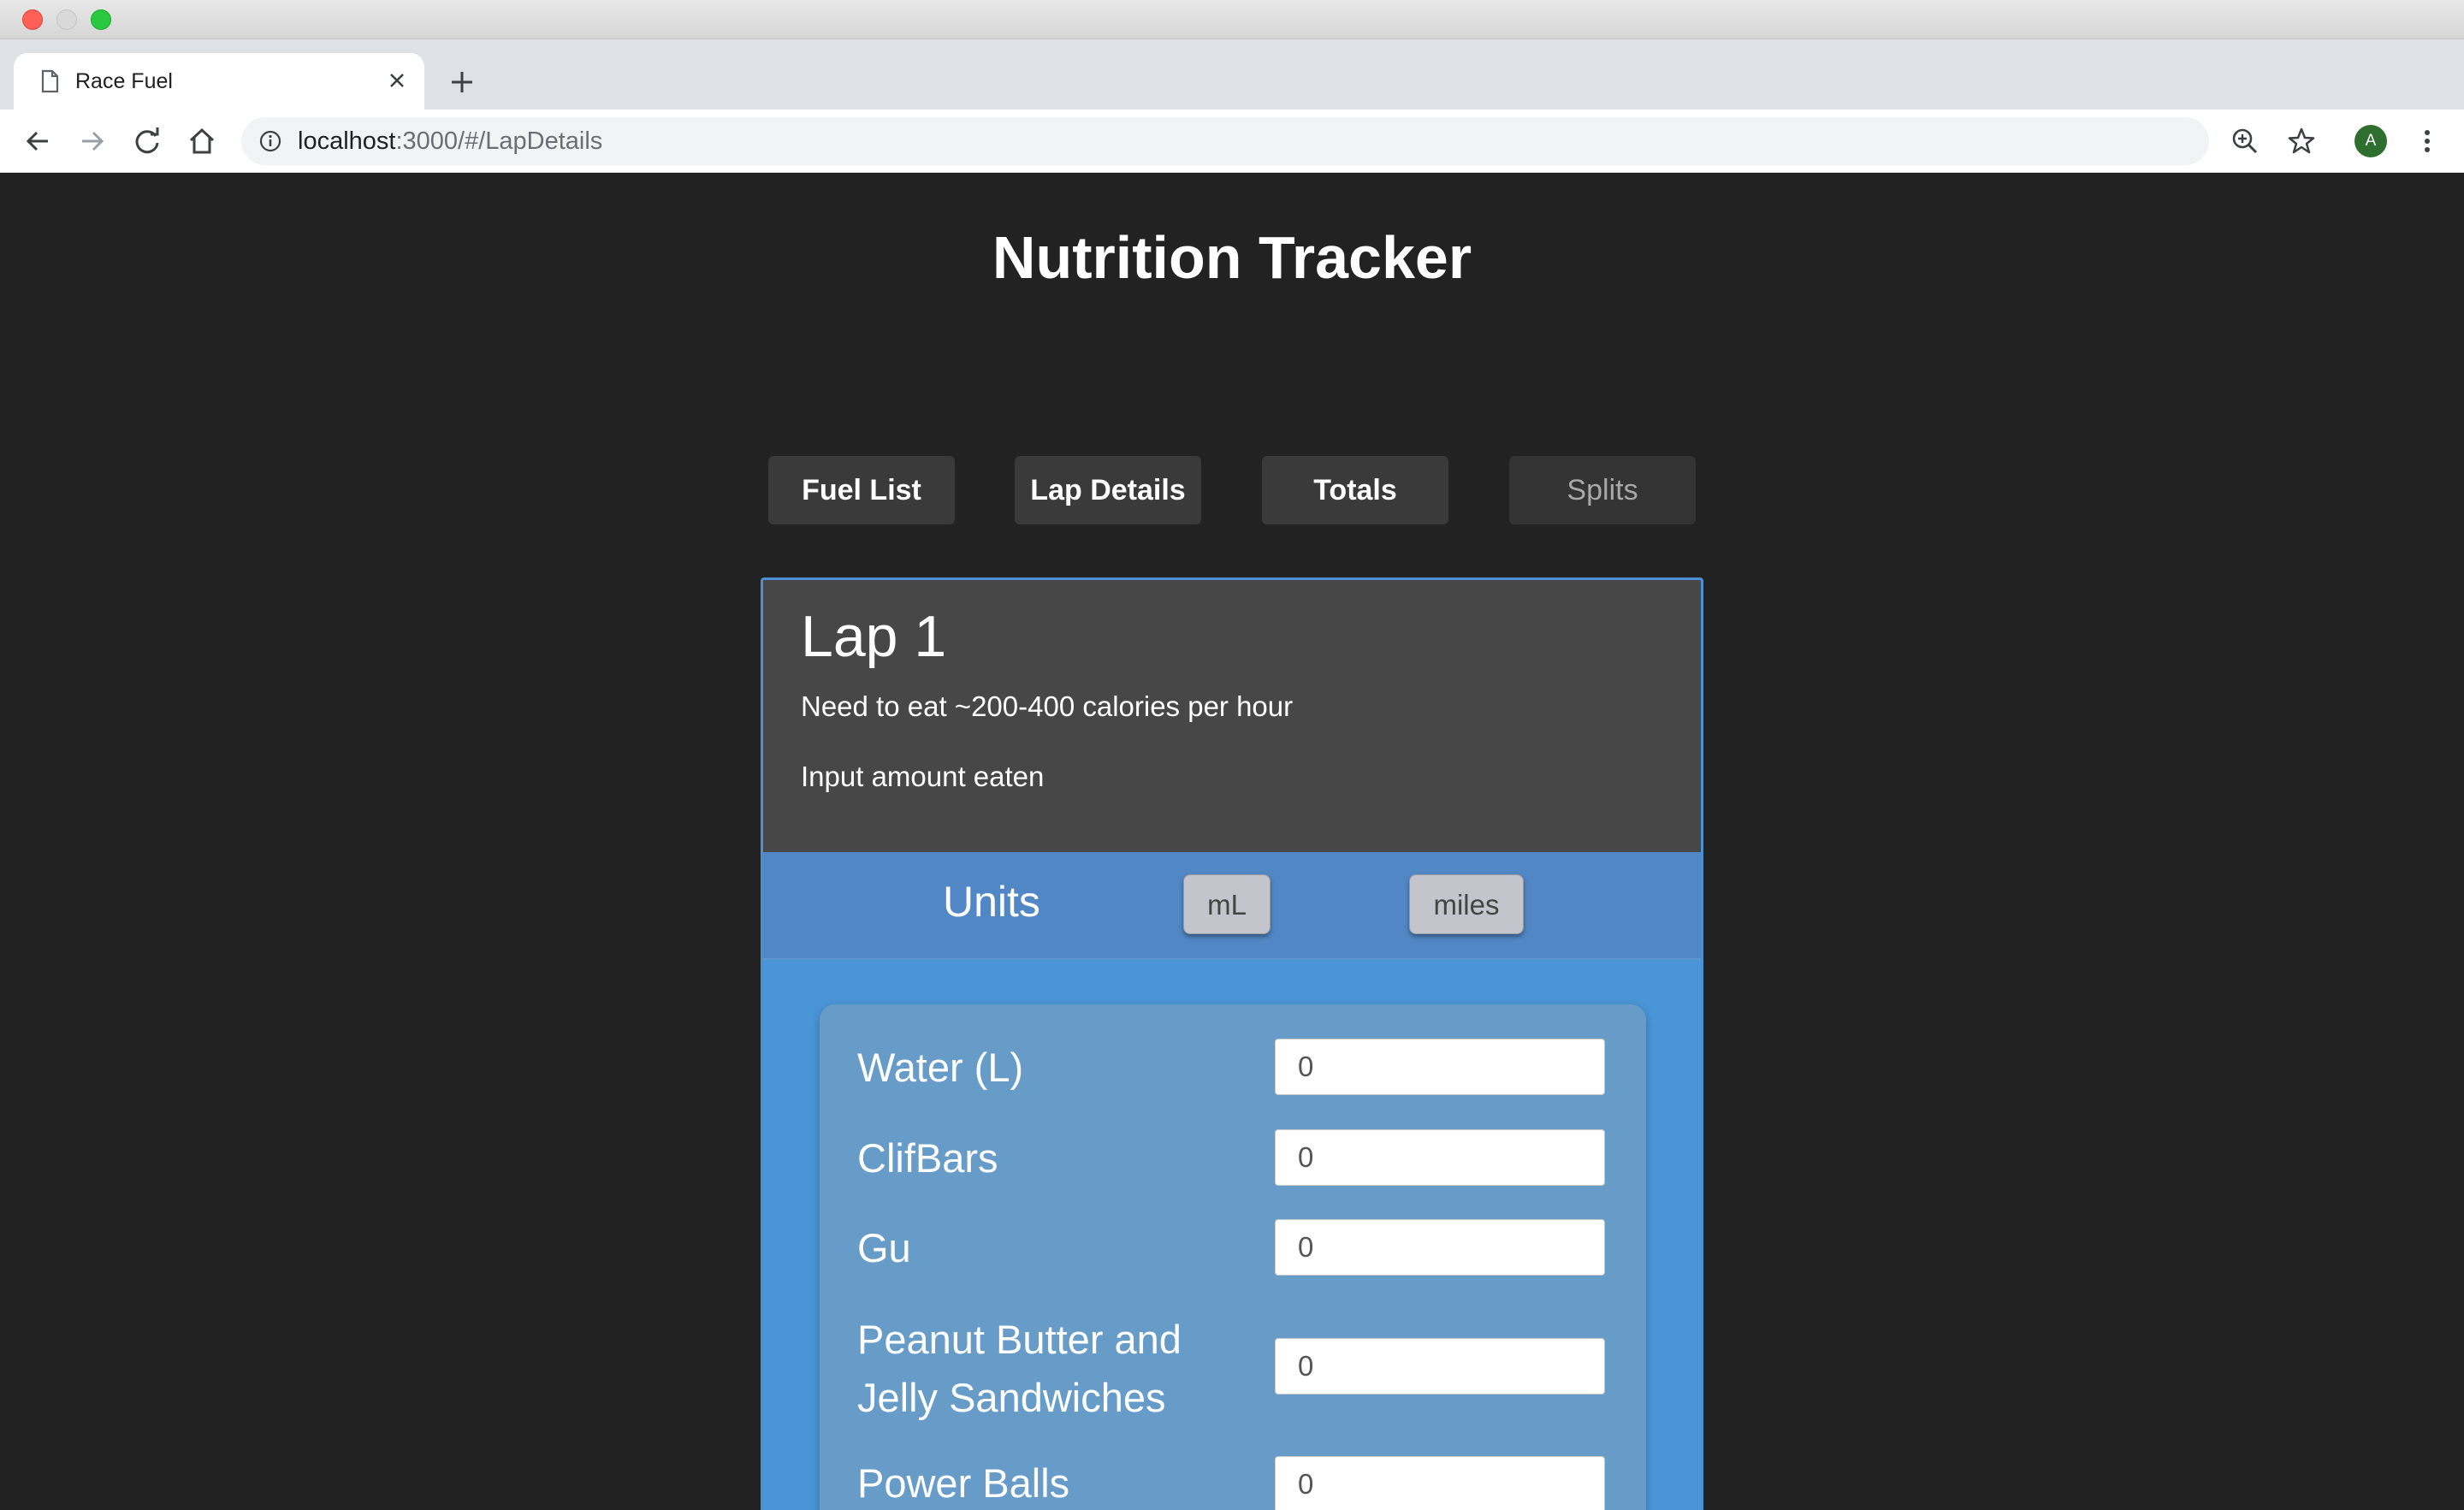  What do you see at coordinates (1440, 1483) in the screenshot?
I see `power-balls-input` at bounding box center [1440, 1483].